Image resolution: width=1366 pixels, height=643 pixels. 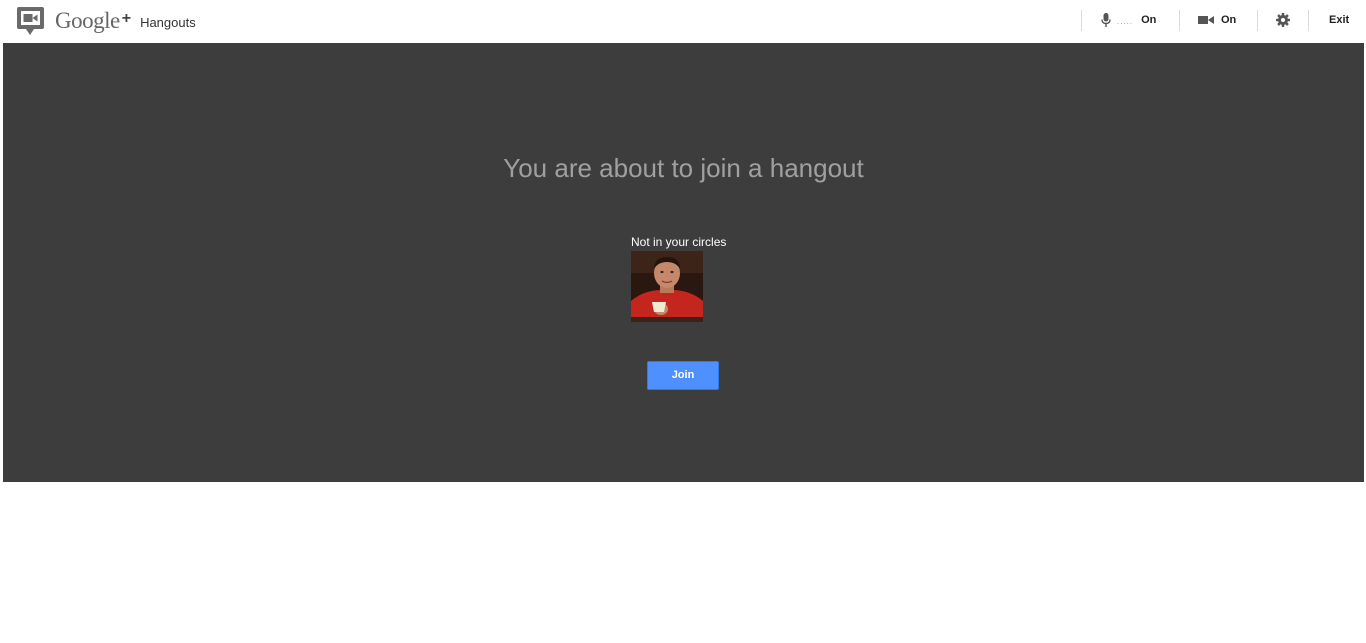 What do you see at coordinates (168, 22) in the screenshot?
I see `product-name: Hangouts` at bounding box center [168, 22].